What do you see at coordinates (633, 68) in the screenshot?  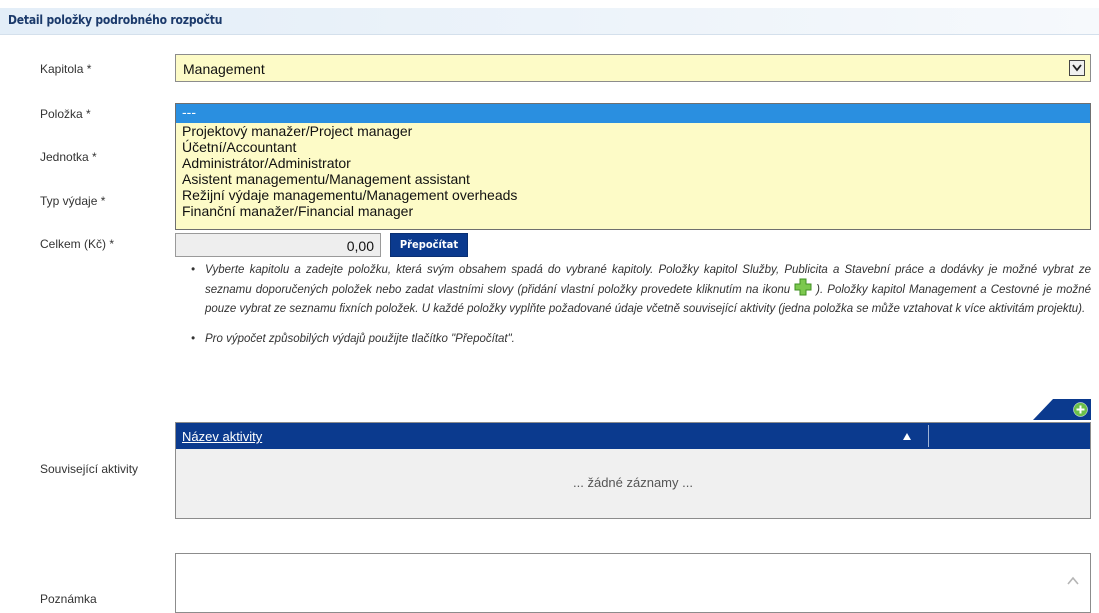 I see `kapitola-select: Management` at bounding box center [633, 68].